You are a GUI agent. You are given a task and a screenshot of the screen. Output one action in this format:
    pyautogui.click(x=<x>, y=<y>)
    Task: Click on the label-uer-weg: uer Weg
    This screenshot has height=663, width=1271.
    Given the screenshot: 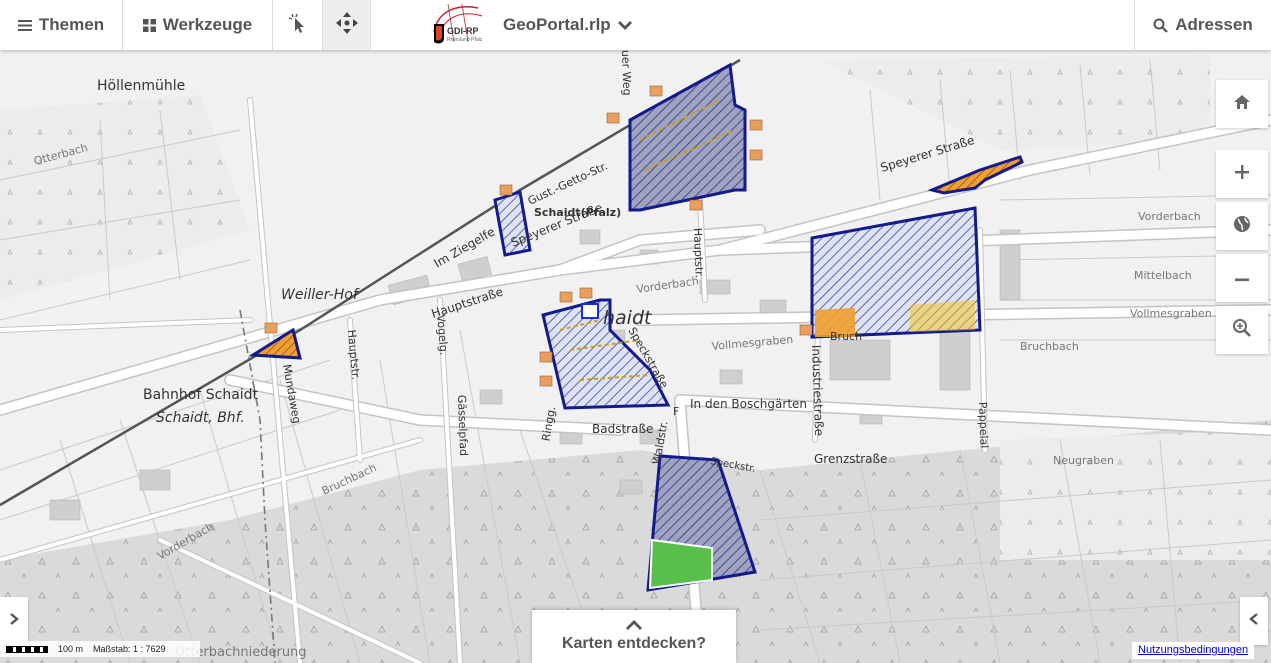 What is the action you would take?
    pyautogui.click(x=626, y=73)
    